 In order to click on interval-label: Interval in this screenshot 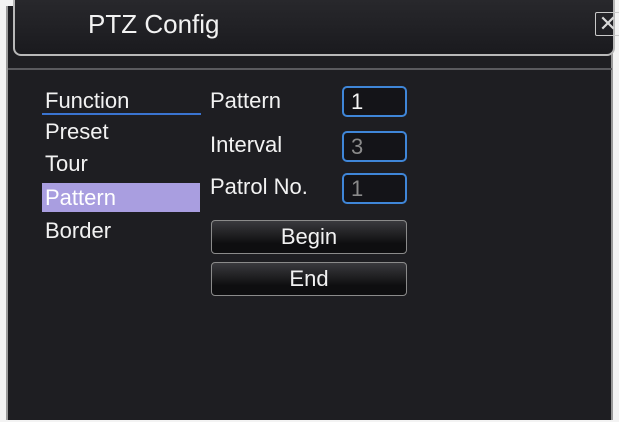, I will do `click(246, 144)`.